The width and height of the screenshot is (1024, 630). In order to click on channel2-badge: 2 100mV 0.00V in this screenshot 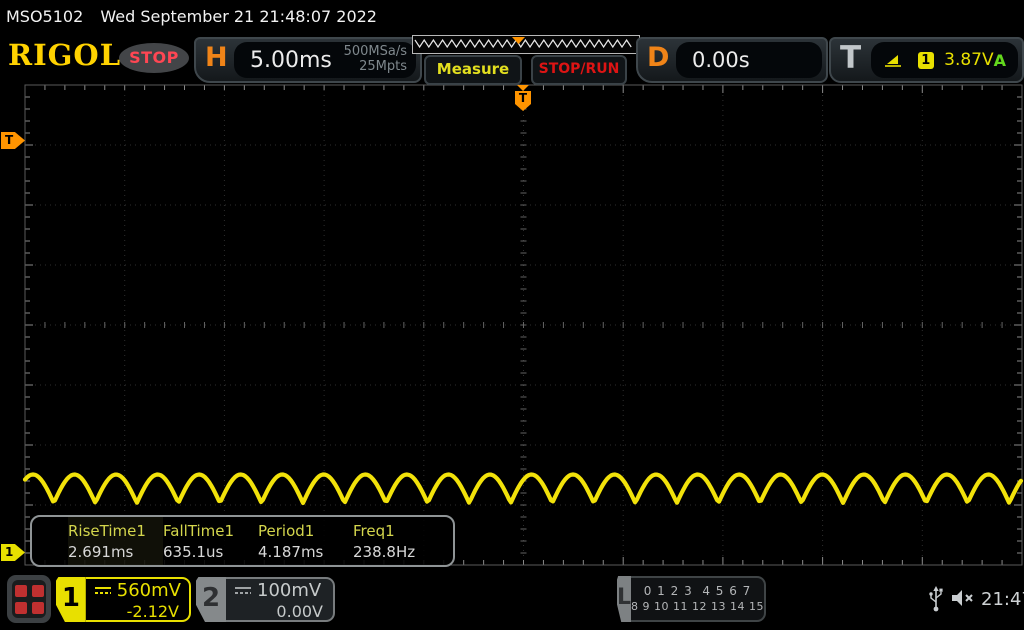, I will do `click(265, 599)`.